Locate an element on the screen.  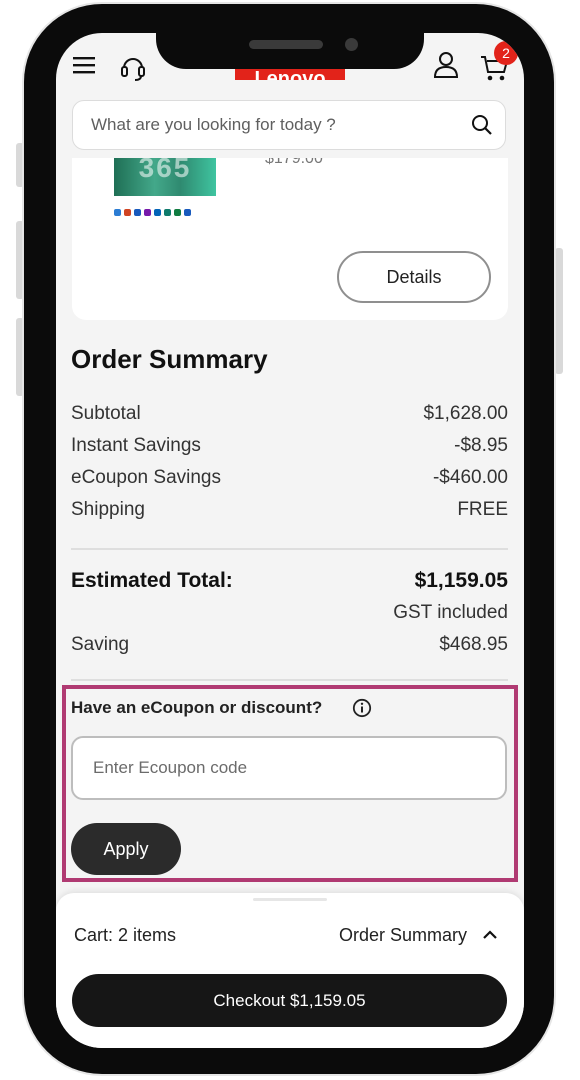
ecoupon-code-field: Enter Ecoupon code is located at coordinates (289, 768).